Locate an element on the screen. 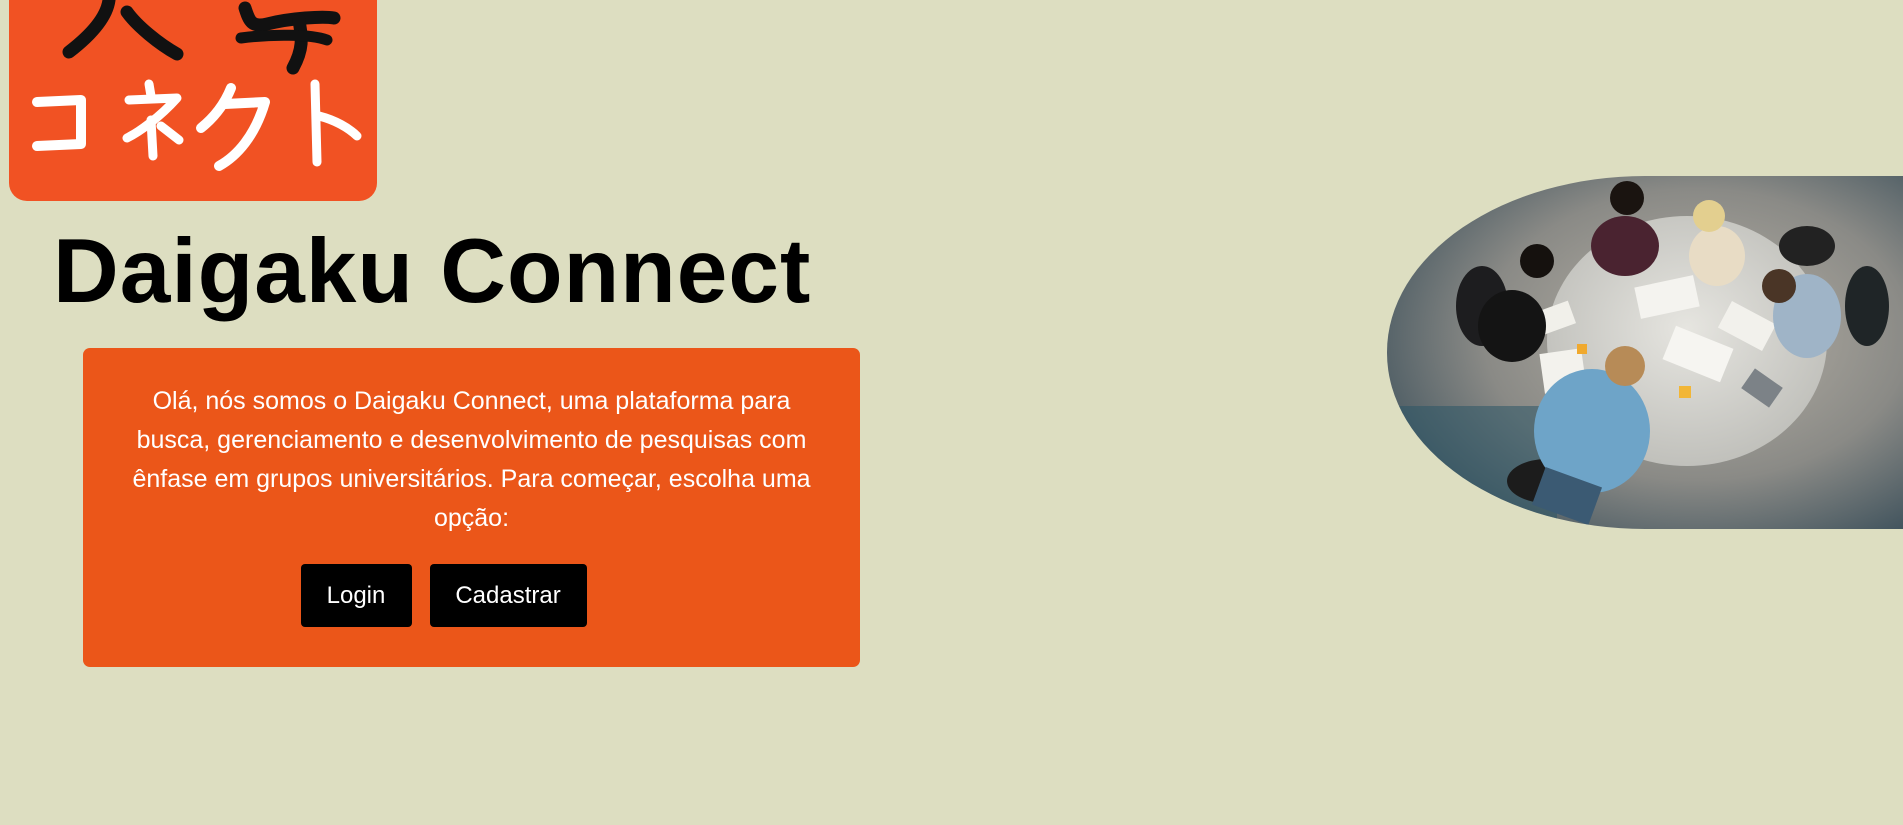  hero-image is located at coordinates (1645, 352).